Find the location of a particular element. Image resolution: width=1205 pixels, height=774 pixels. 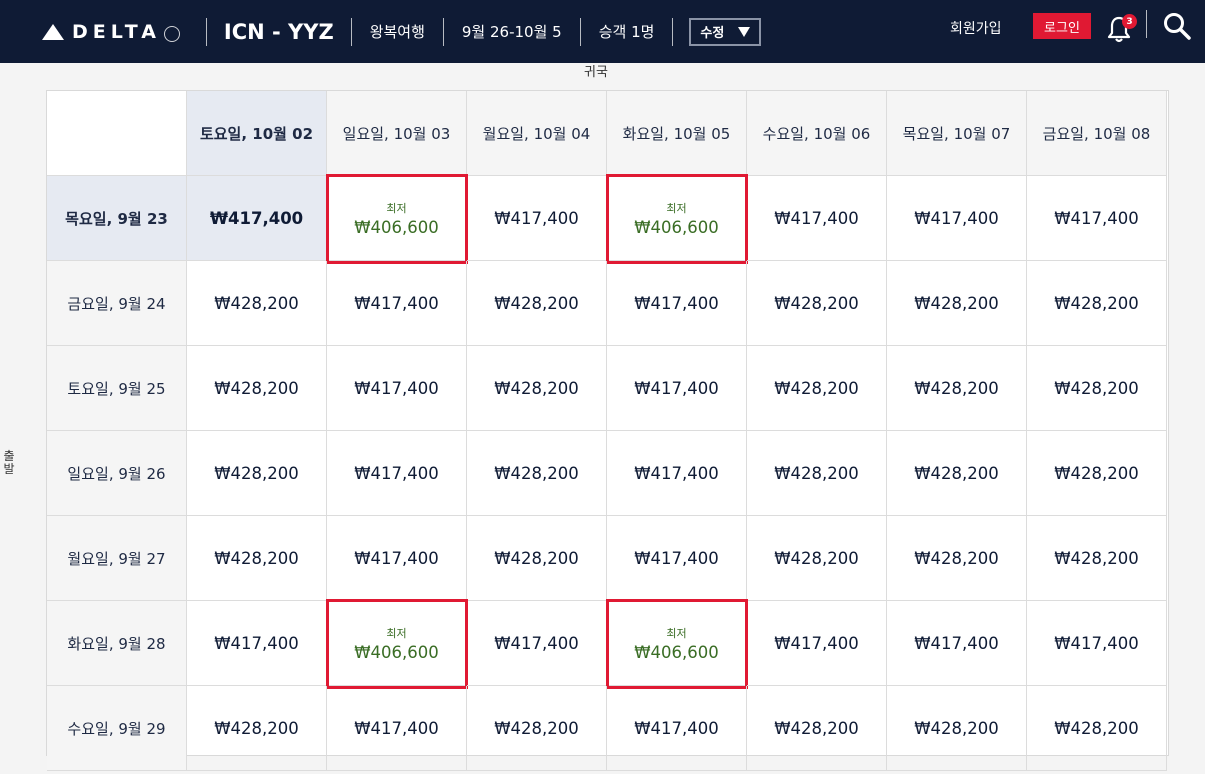

return-date-label: 수요일, 10월 06 is located at coordinates (816, 133).